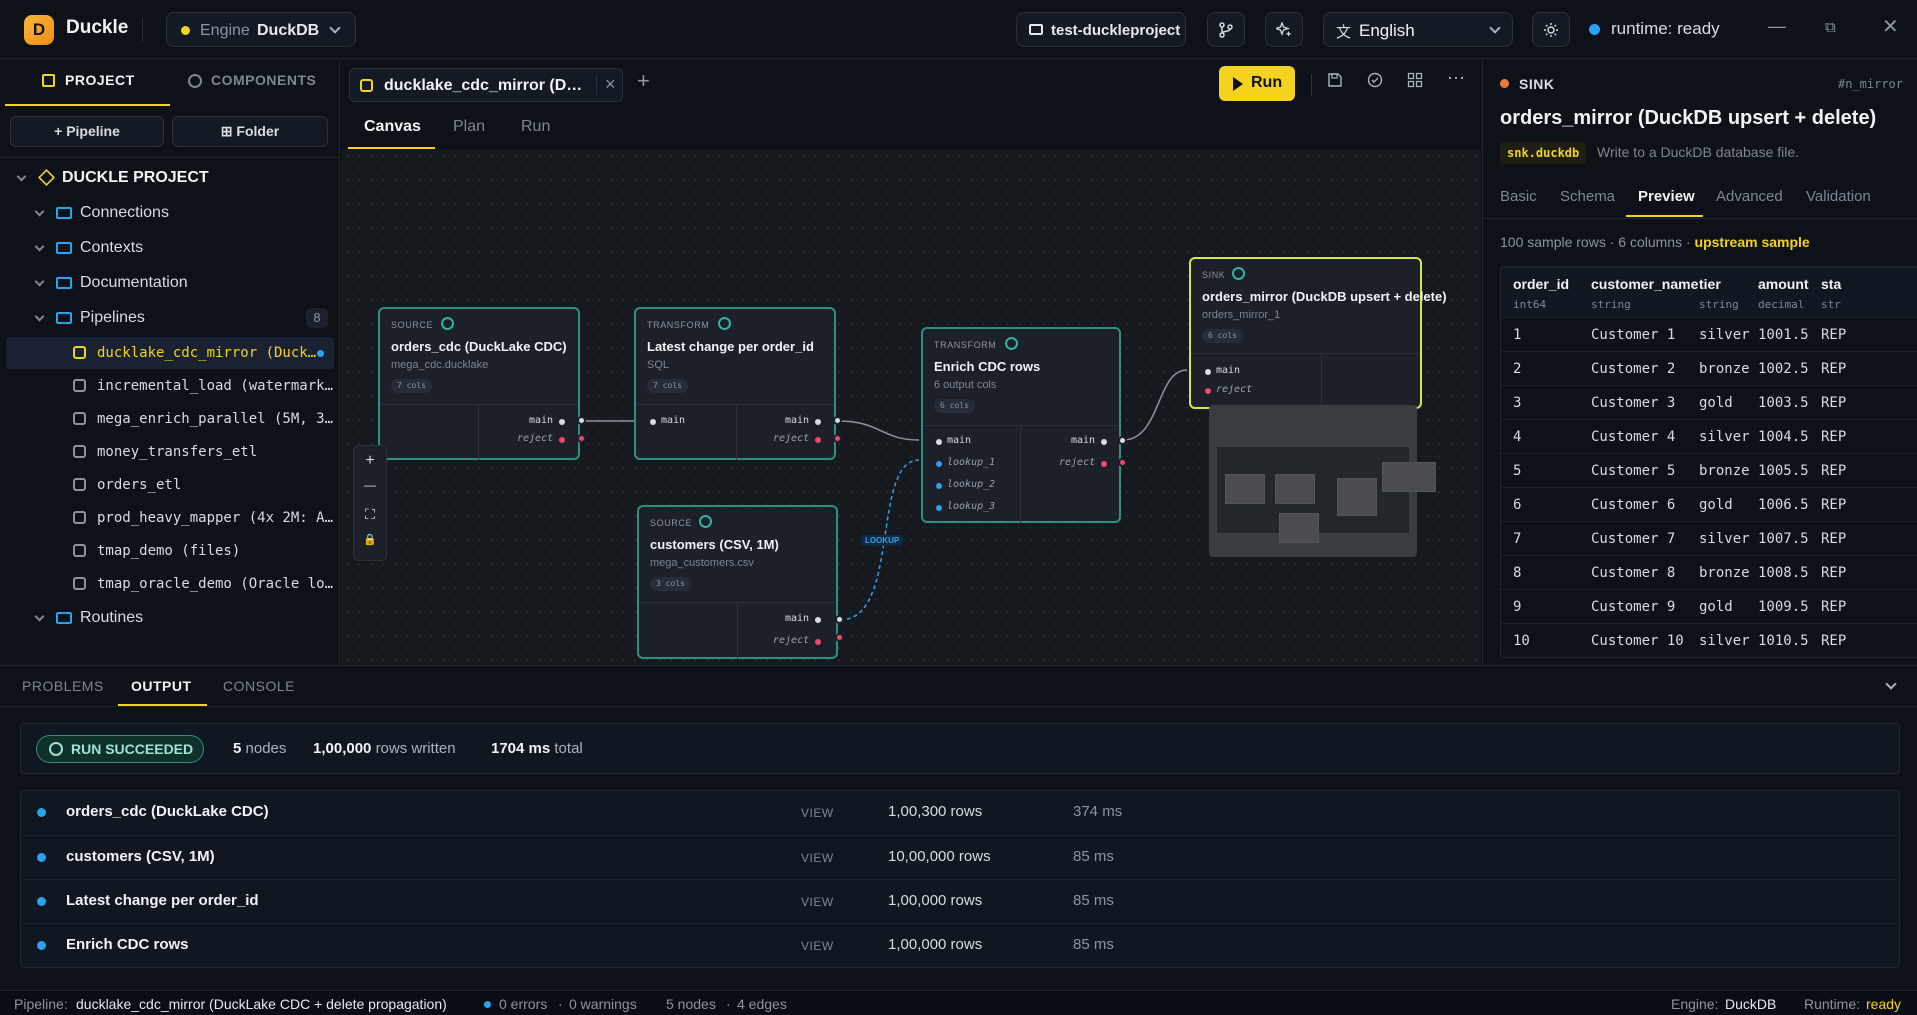 This screenshot has height=1015, width=1917. Describe the element at coordinates (643, 81) in the screenshot. I see `new-tab-icon: +` at that location.